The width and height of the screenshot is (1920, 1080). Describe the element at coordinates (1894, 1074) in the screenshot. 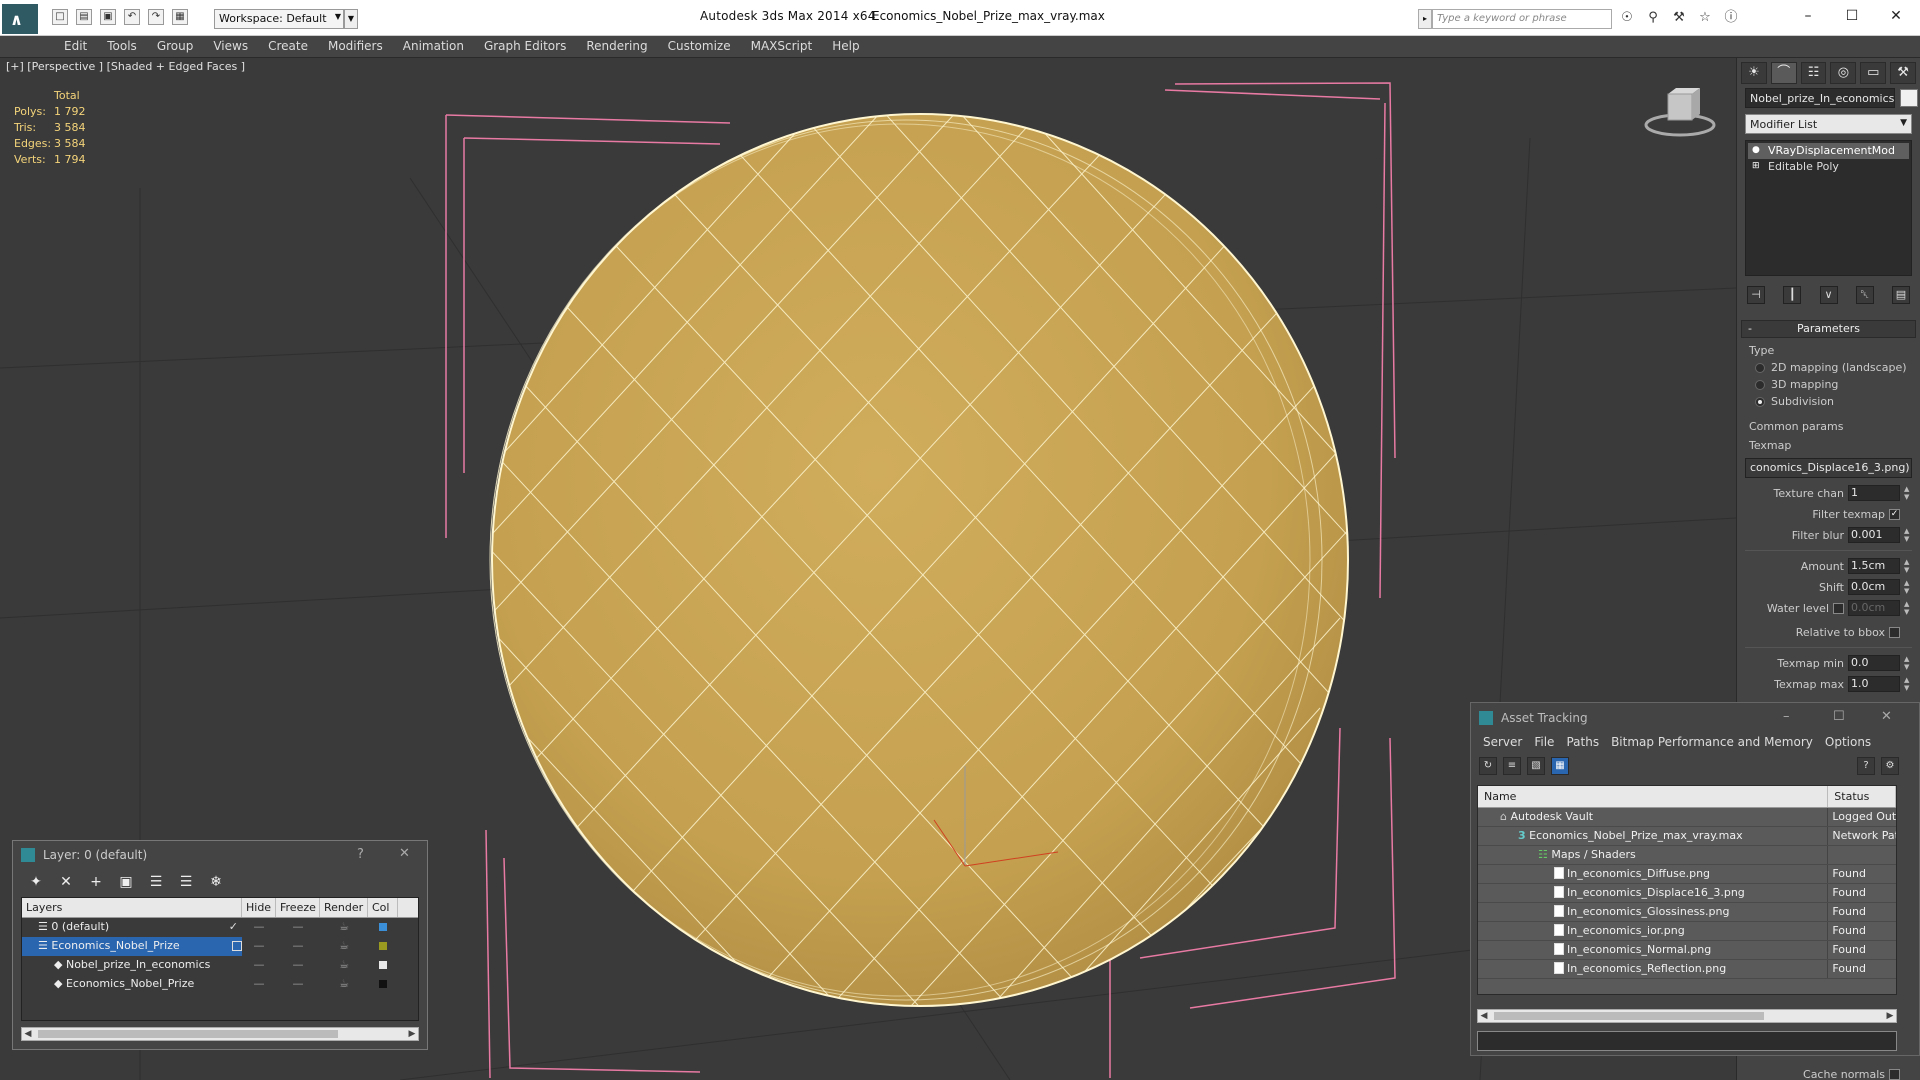

I see `cache-normals-checkbox` at that location.